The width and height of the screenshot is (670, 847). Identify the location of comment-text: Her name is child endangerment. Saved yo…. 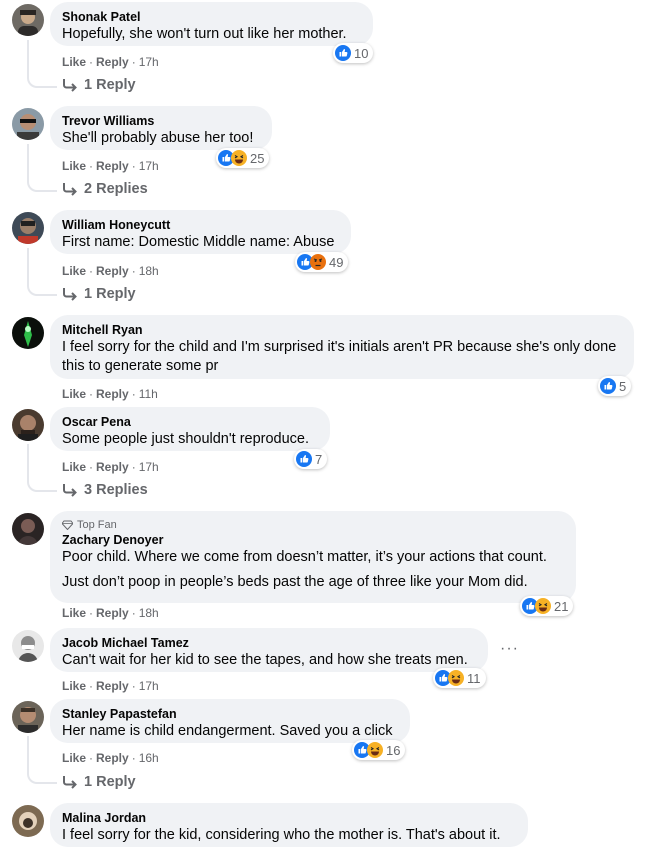
(227, 731).